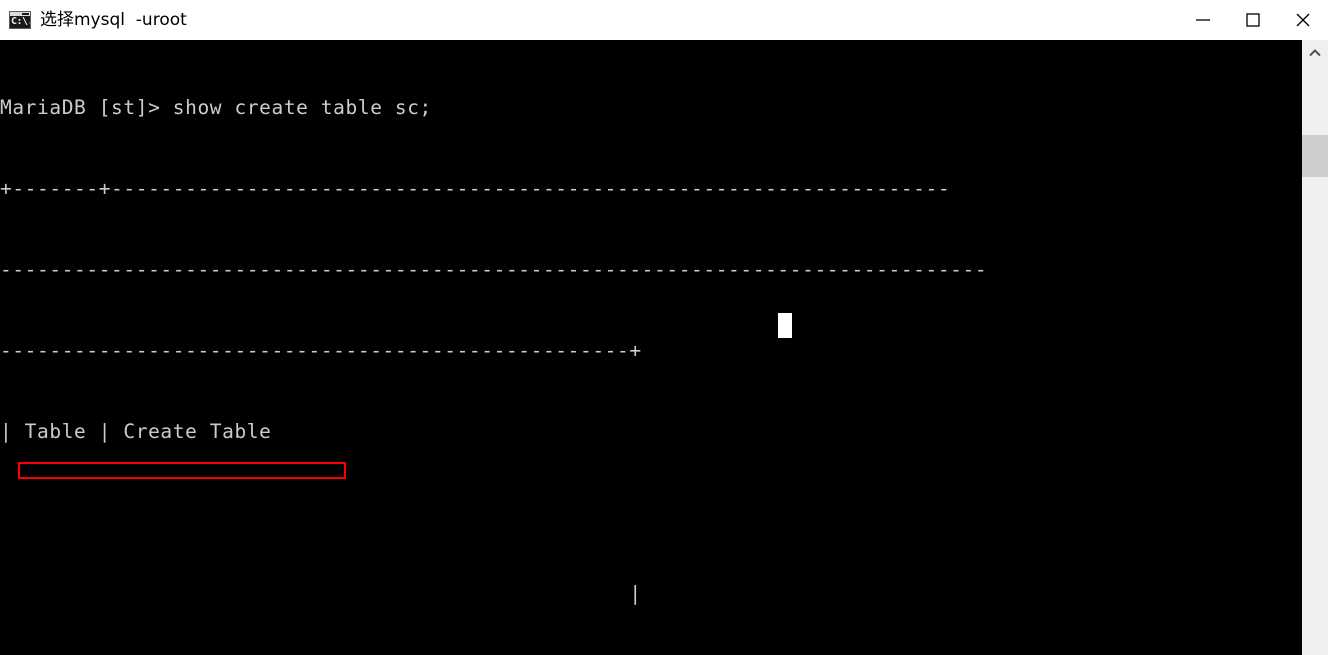  I want to click on minimize-icon, so click(1203, 20).